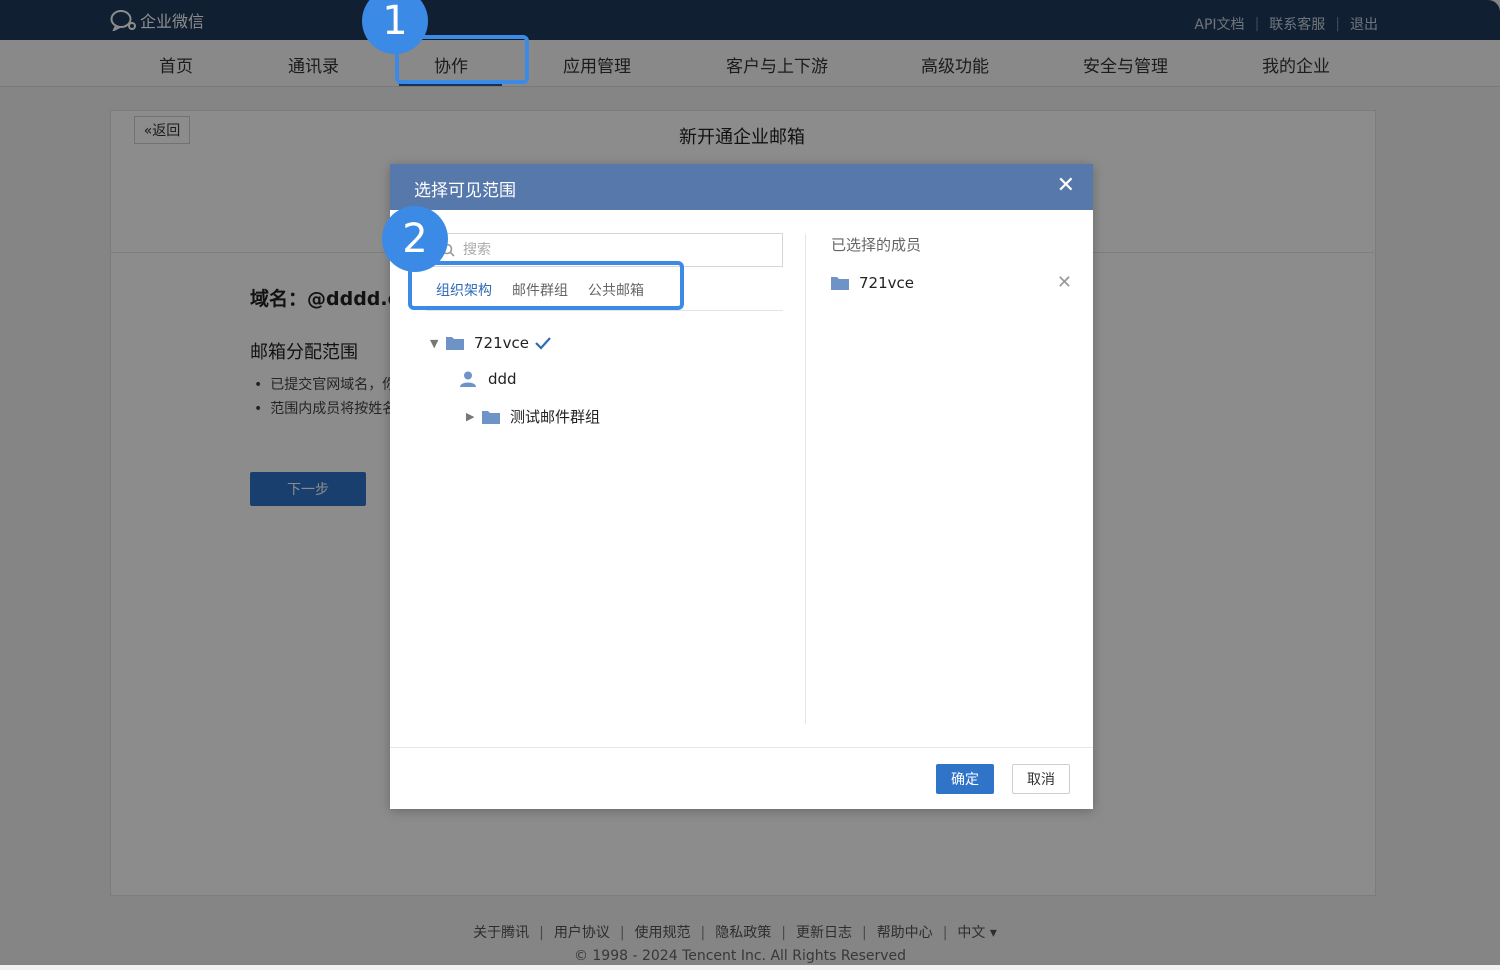 Image resolution: width=1500 pixels, height=970 pixels. I want to click on remove-icon: ✕, so click(1064, 283).